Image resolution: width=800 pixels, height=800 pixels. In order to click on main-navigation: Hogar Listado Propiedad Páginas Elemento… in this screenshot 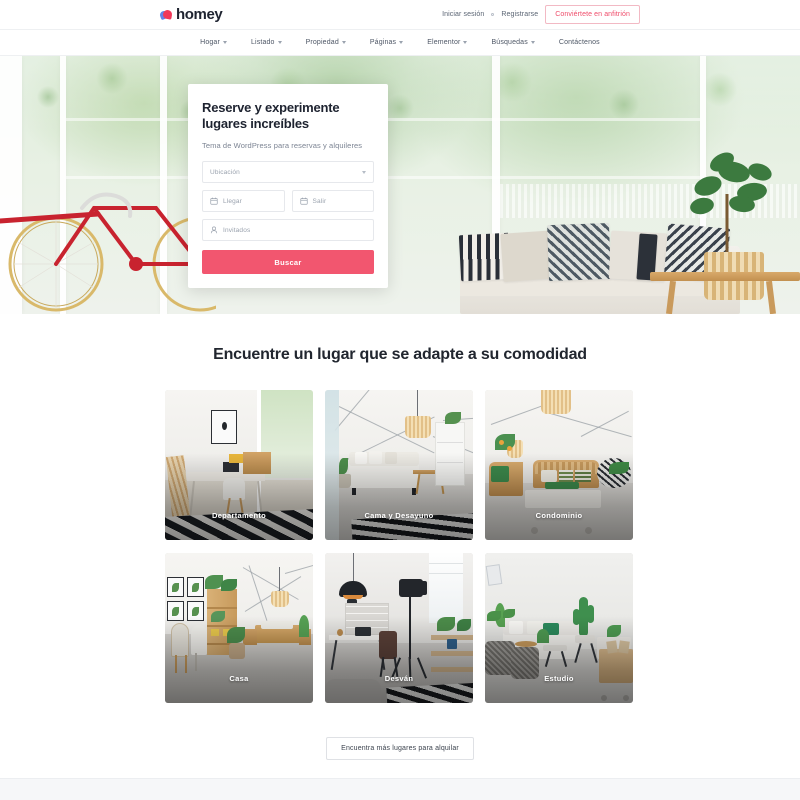, I will do `click(400, 43)`.